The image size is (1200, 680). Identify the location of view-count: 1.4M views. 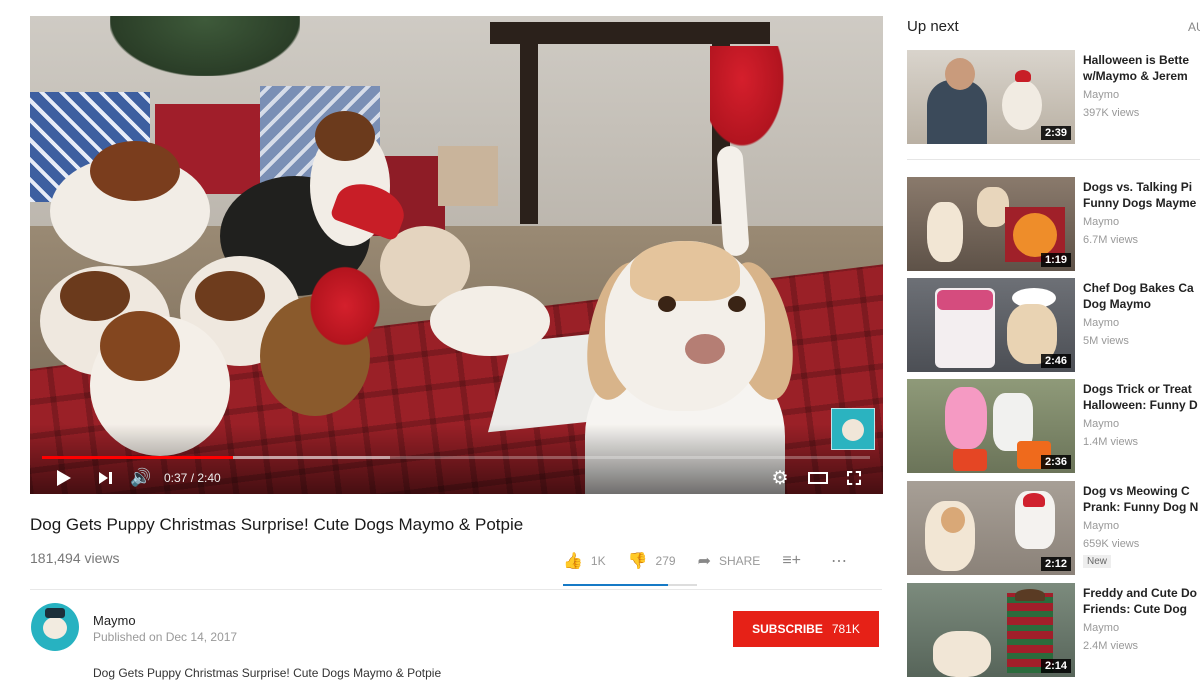
(1111, 442).